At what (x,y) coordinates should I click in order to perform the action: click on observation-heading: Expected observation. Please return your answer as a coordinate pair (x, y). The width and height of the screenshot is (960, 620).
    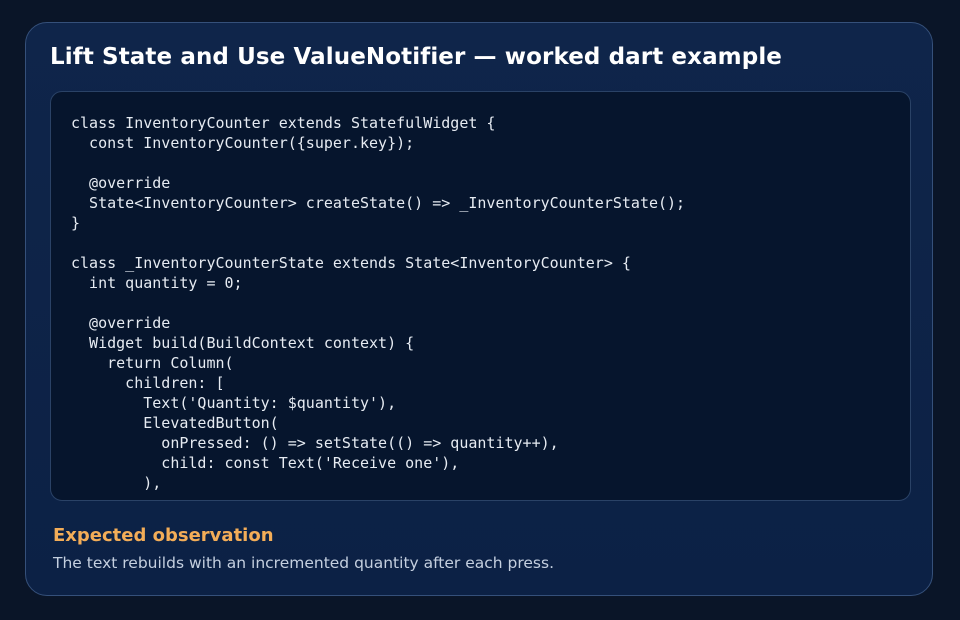
    Looking at the image, I should click on (163, 535).